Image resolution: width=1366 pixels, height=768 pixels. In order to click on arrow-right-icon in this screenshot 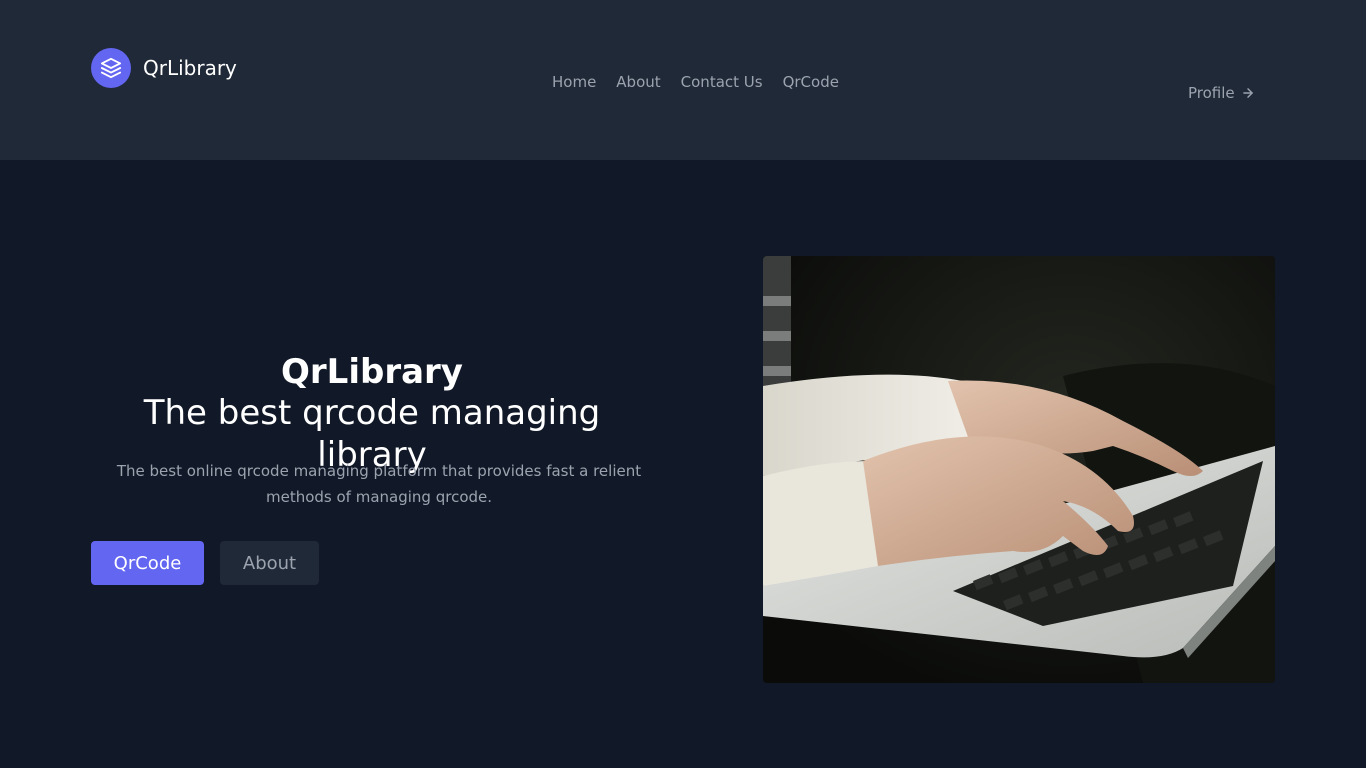, I will do `click(1248, 93)`.